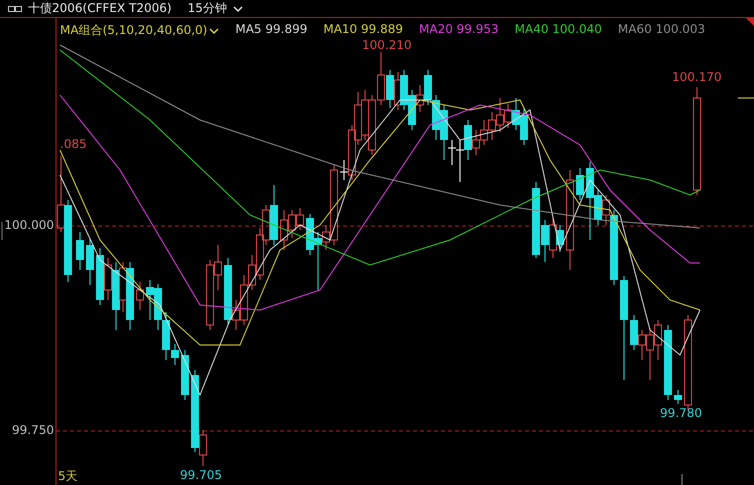 Image resolution: width=754 pixels, height=485 pixels. I want to click on price-annotation: 99.705, so click(201, 475).